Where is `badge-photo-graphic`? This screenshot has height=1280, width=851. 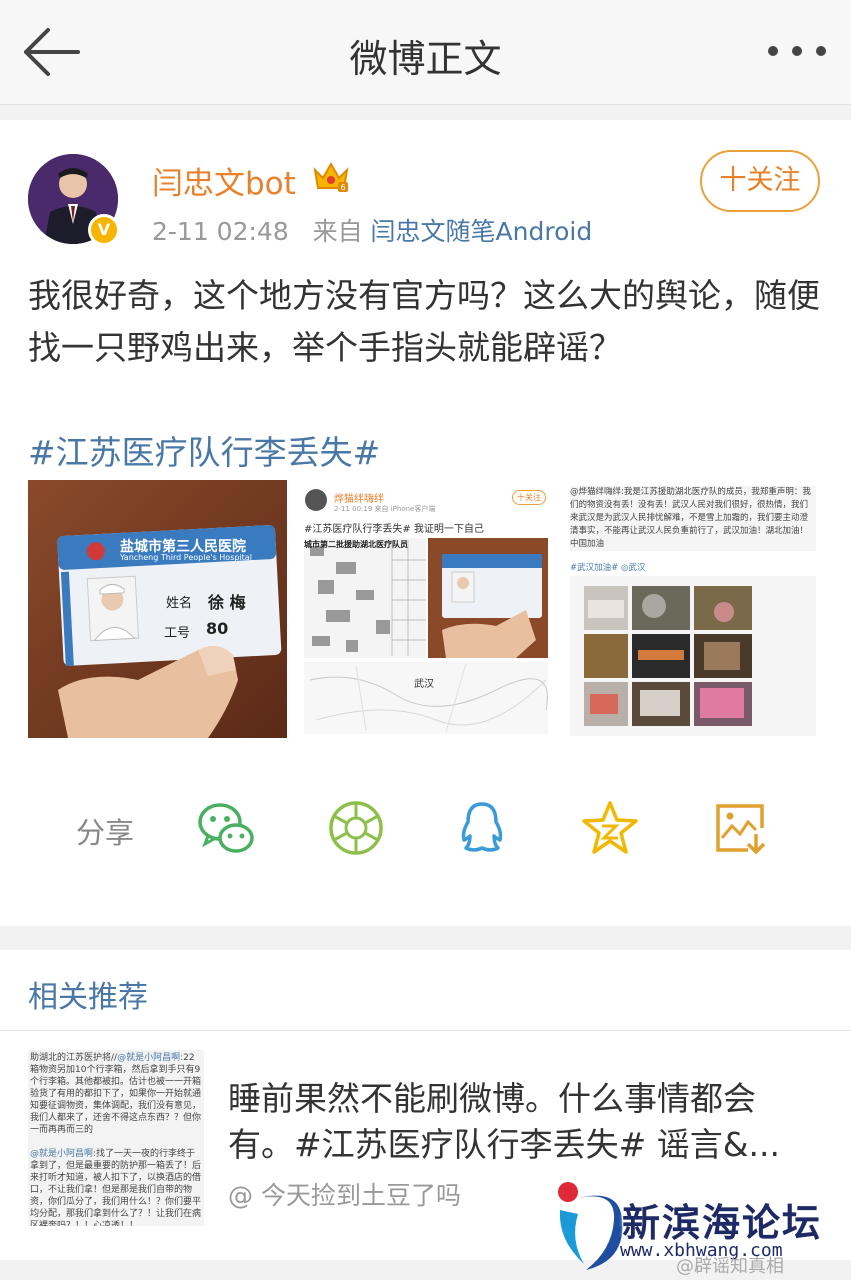
badge-photo-graphic is located at coordinates (157, 609).